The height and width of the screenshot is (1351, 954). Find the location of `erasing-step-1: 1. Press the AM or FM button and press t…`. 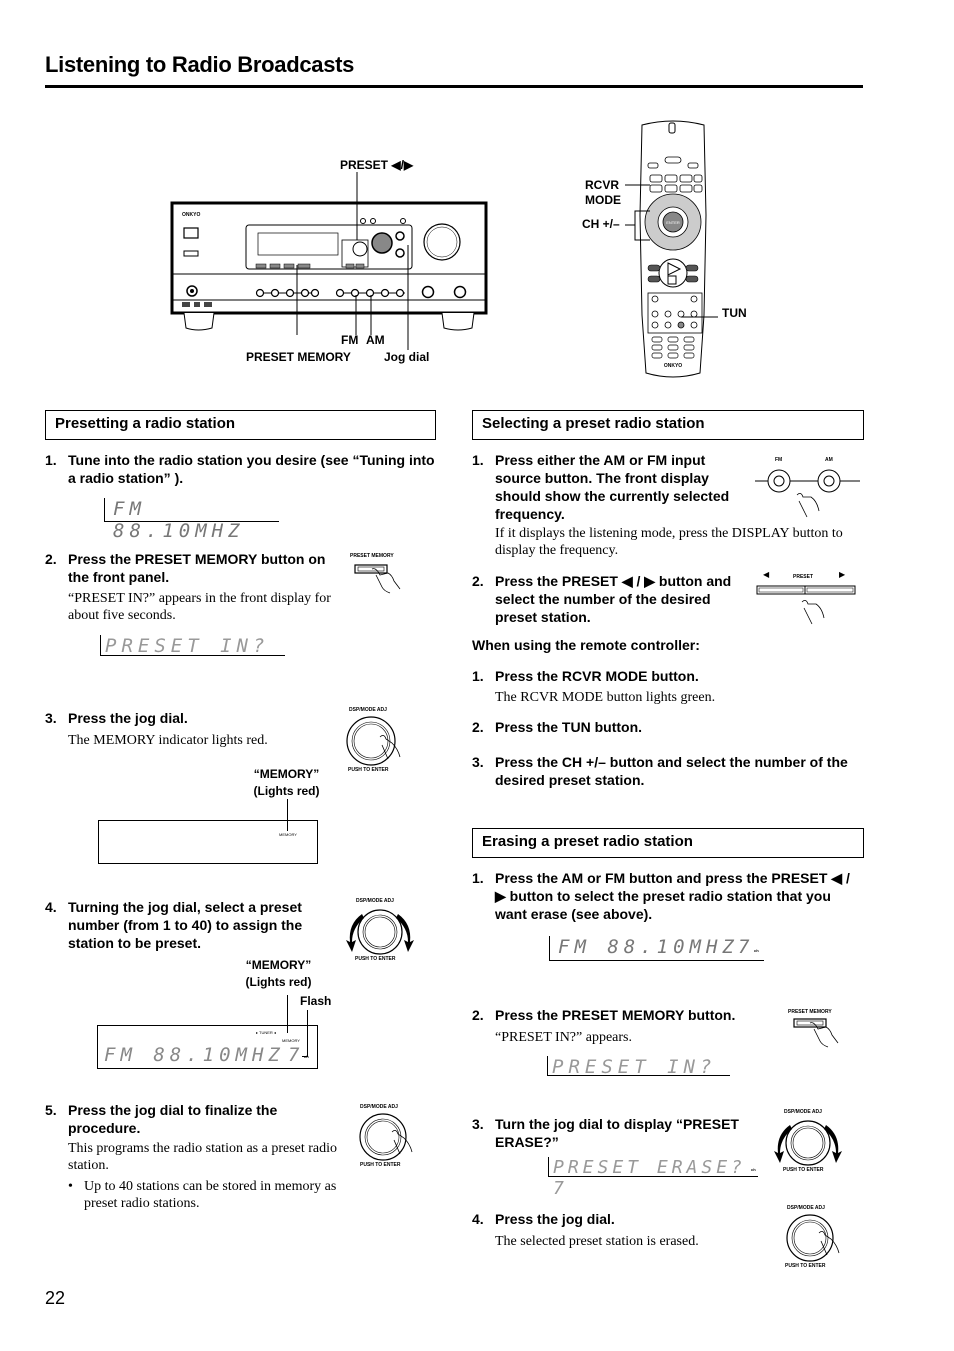

erasing-step-1: 1. Press the AM or FM button and press t… is located at coordinates (668, 896).